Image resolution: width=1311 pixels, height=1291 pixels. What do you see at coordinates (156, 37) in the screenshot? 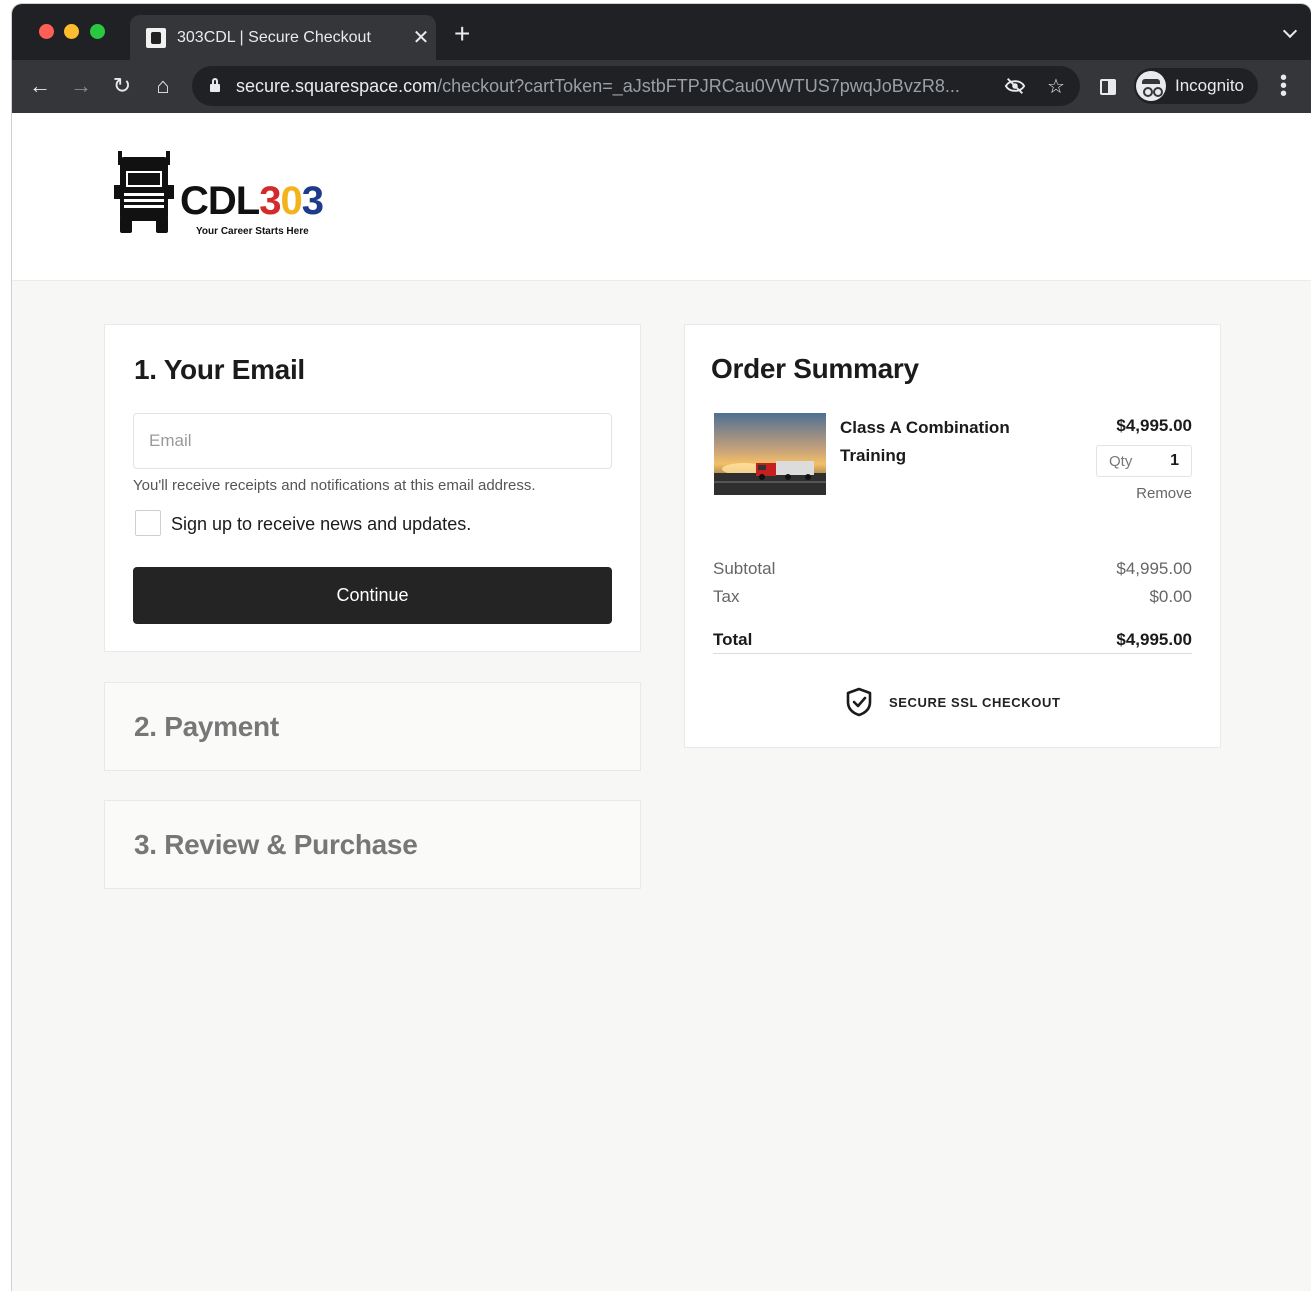
I see `favicon-icon` at bounding box center [156, 37].